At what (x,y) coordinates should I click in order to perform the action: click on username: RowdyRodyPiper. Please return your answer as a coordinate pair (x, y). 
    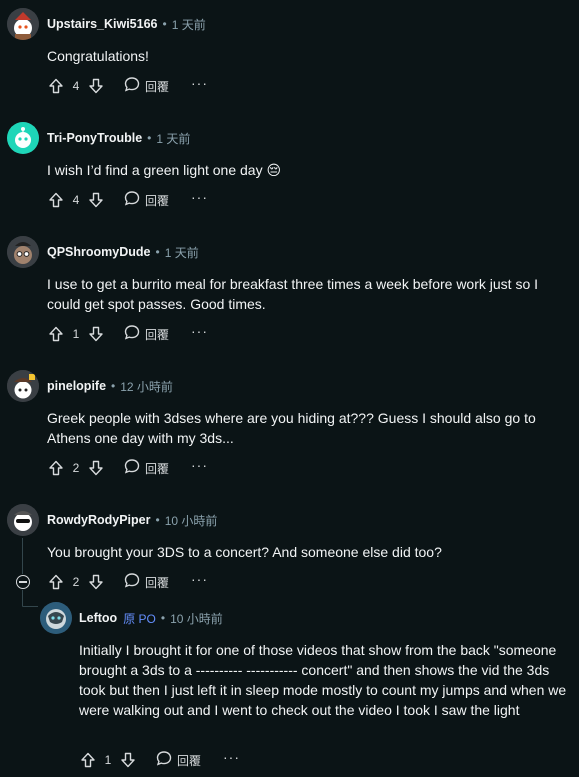
    Looking at the image, I should click on (99, 520).